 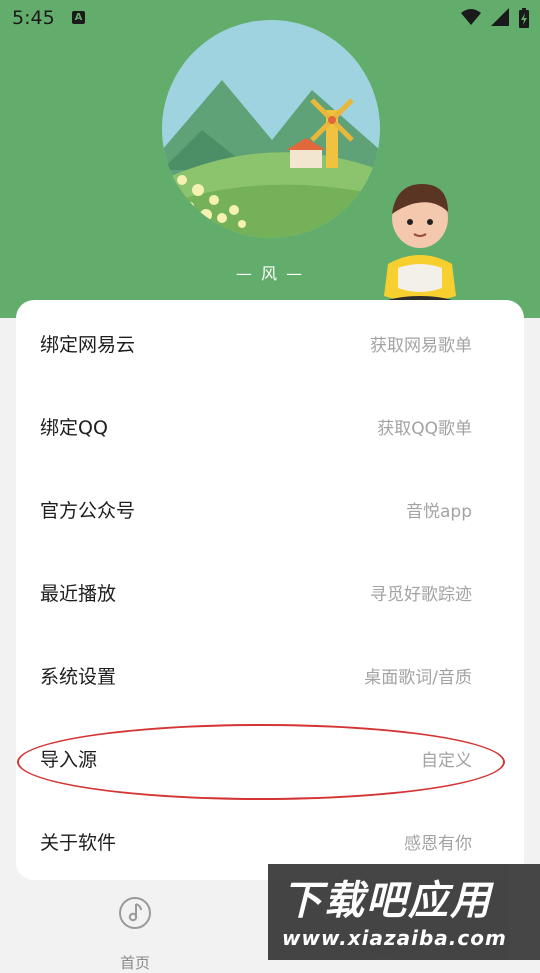 I want to click on menu-item-title: 绑定网易云, so click(x=88, y=345).